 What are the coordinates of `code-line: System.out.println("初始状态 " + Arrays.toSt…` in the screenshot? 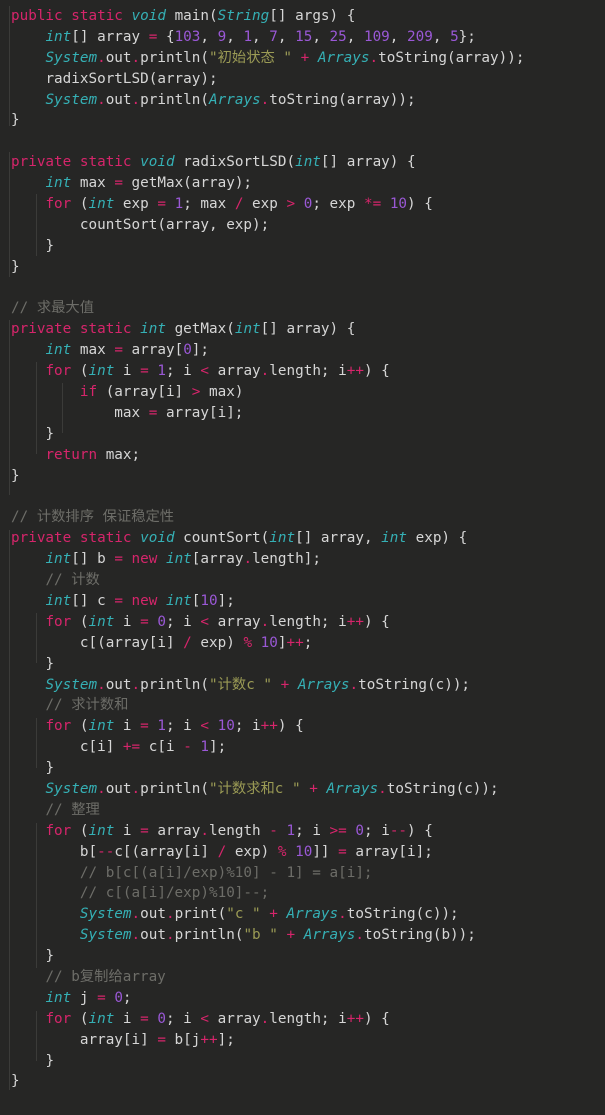 It's located at (302, 58).